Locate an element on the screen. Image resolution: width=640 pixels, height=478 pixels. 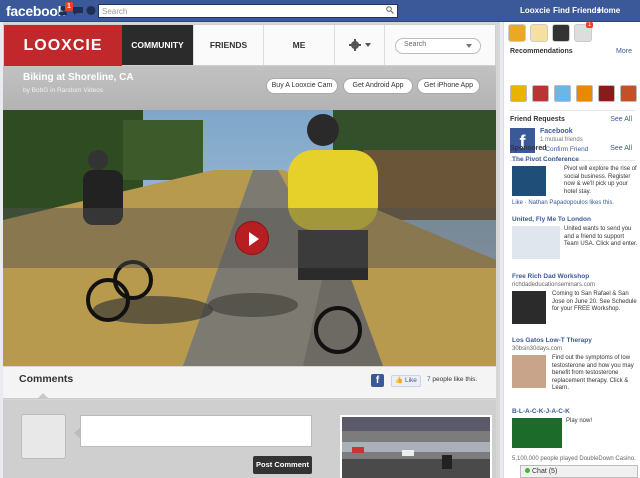
sponsored-heading: Sponsored is located at coordinates (528, 148).